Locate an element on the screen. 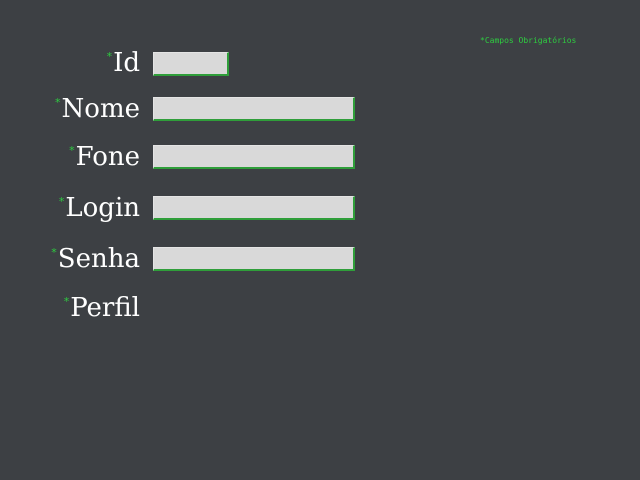 The width and height of the screenshot is (640, 480). id-label: Id is located at coordinates (126, 63).